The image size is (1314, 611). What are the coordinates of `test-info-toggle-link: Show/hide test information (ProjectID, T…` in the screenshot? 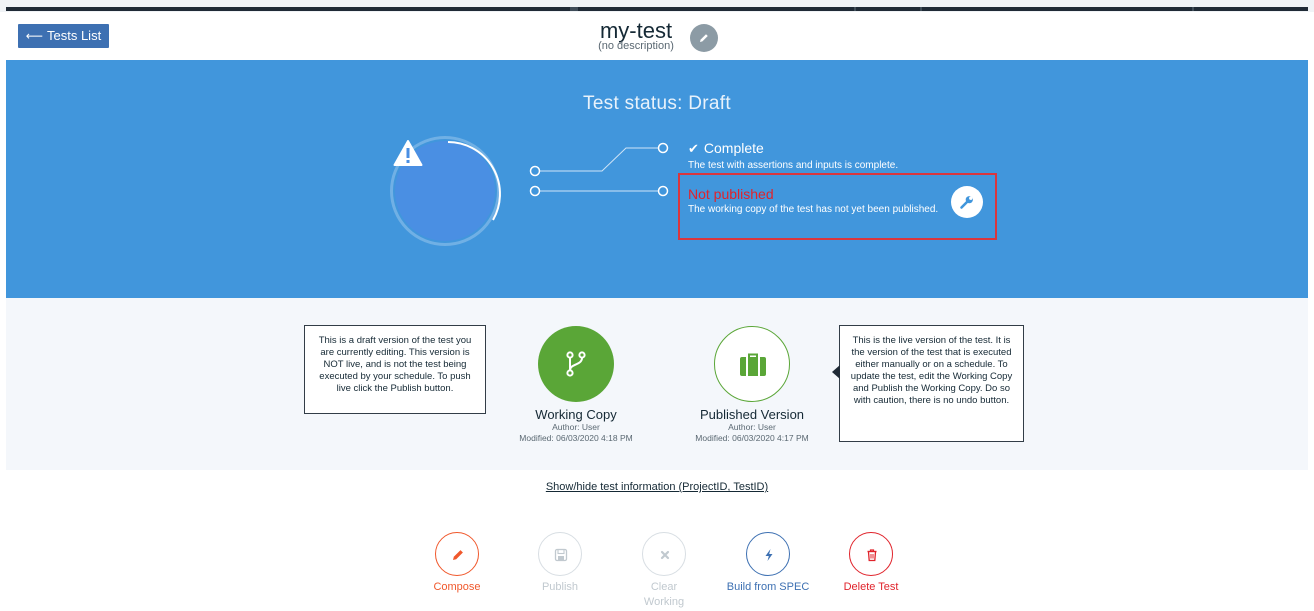 It's located at (657, 487).